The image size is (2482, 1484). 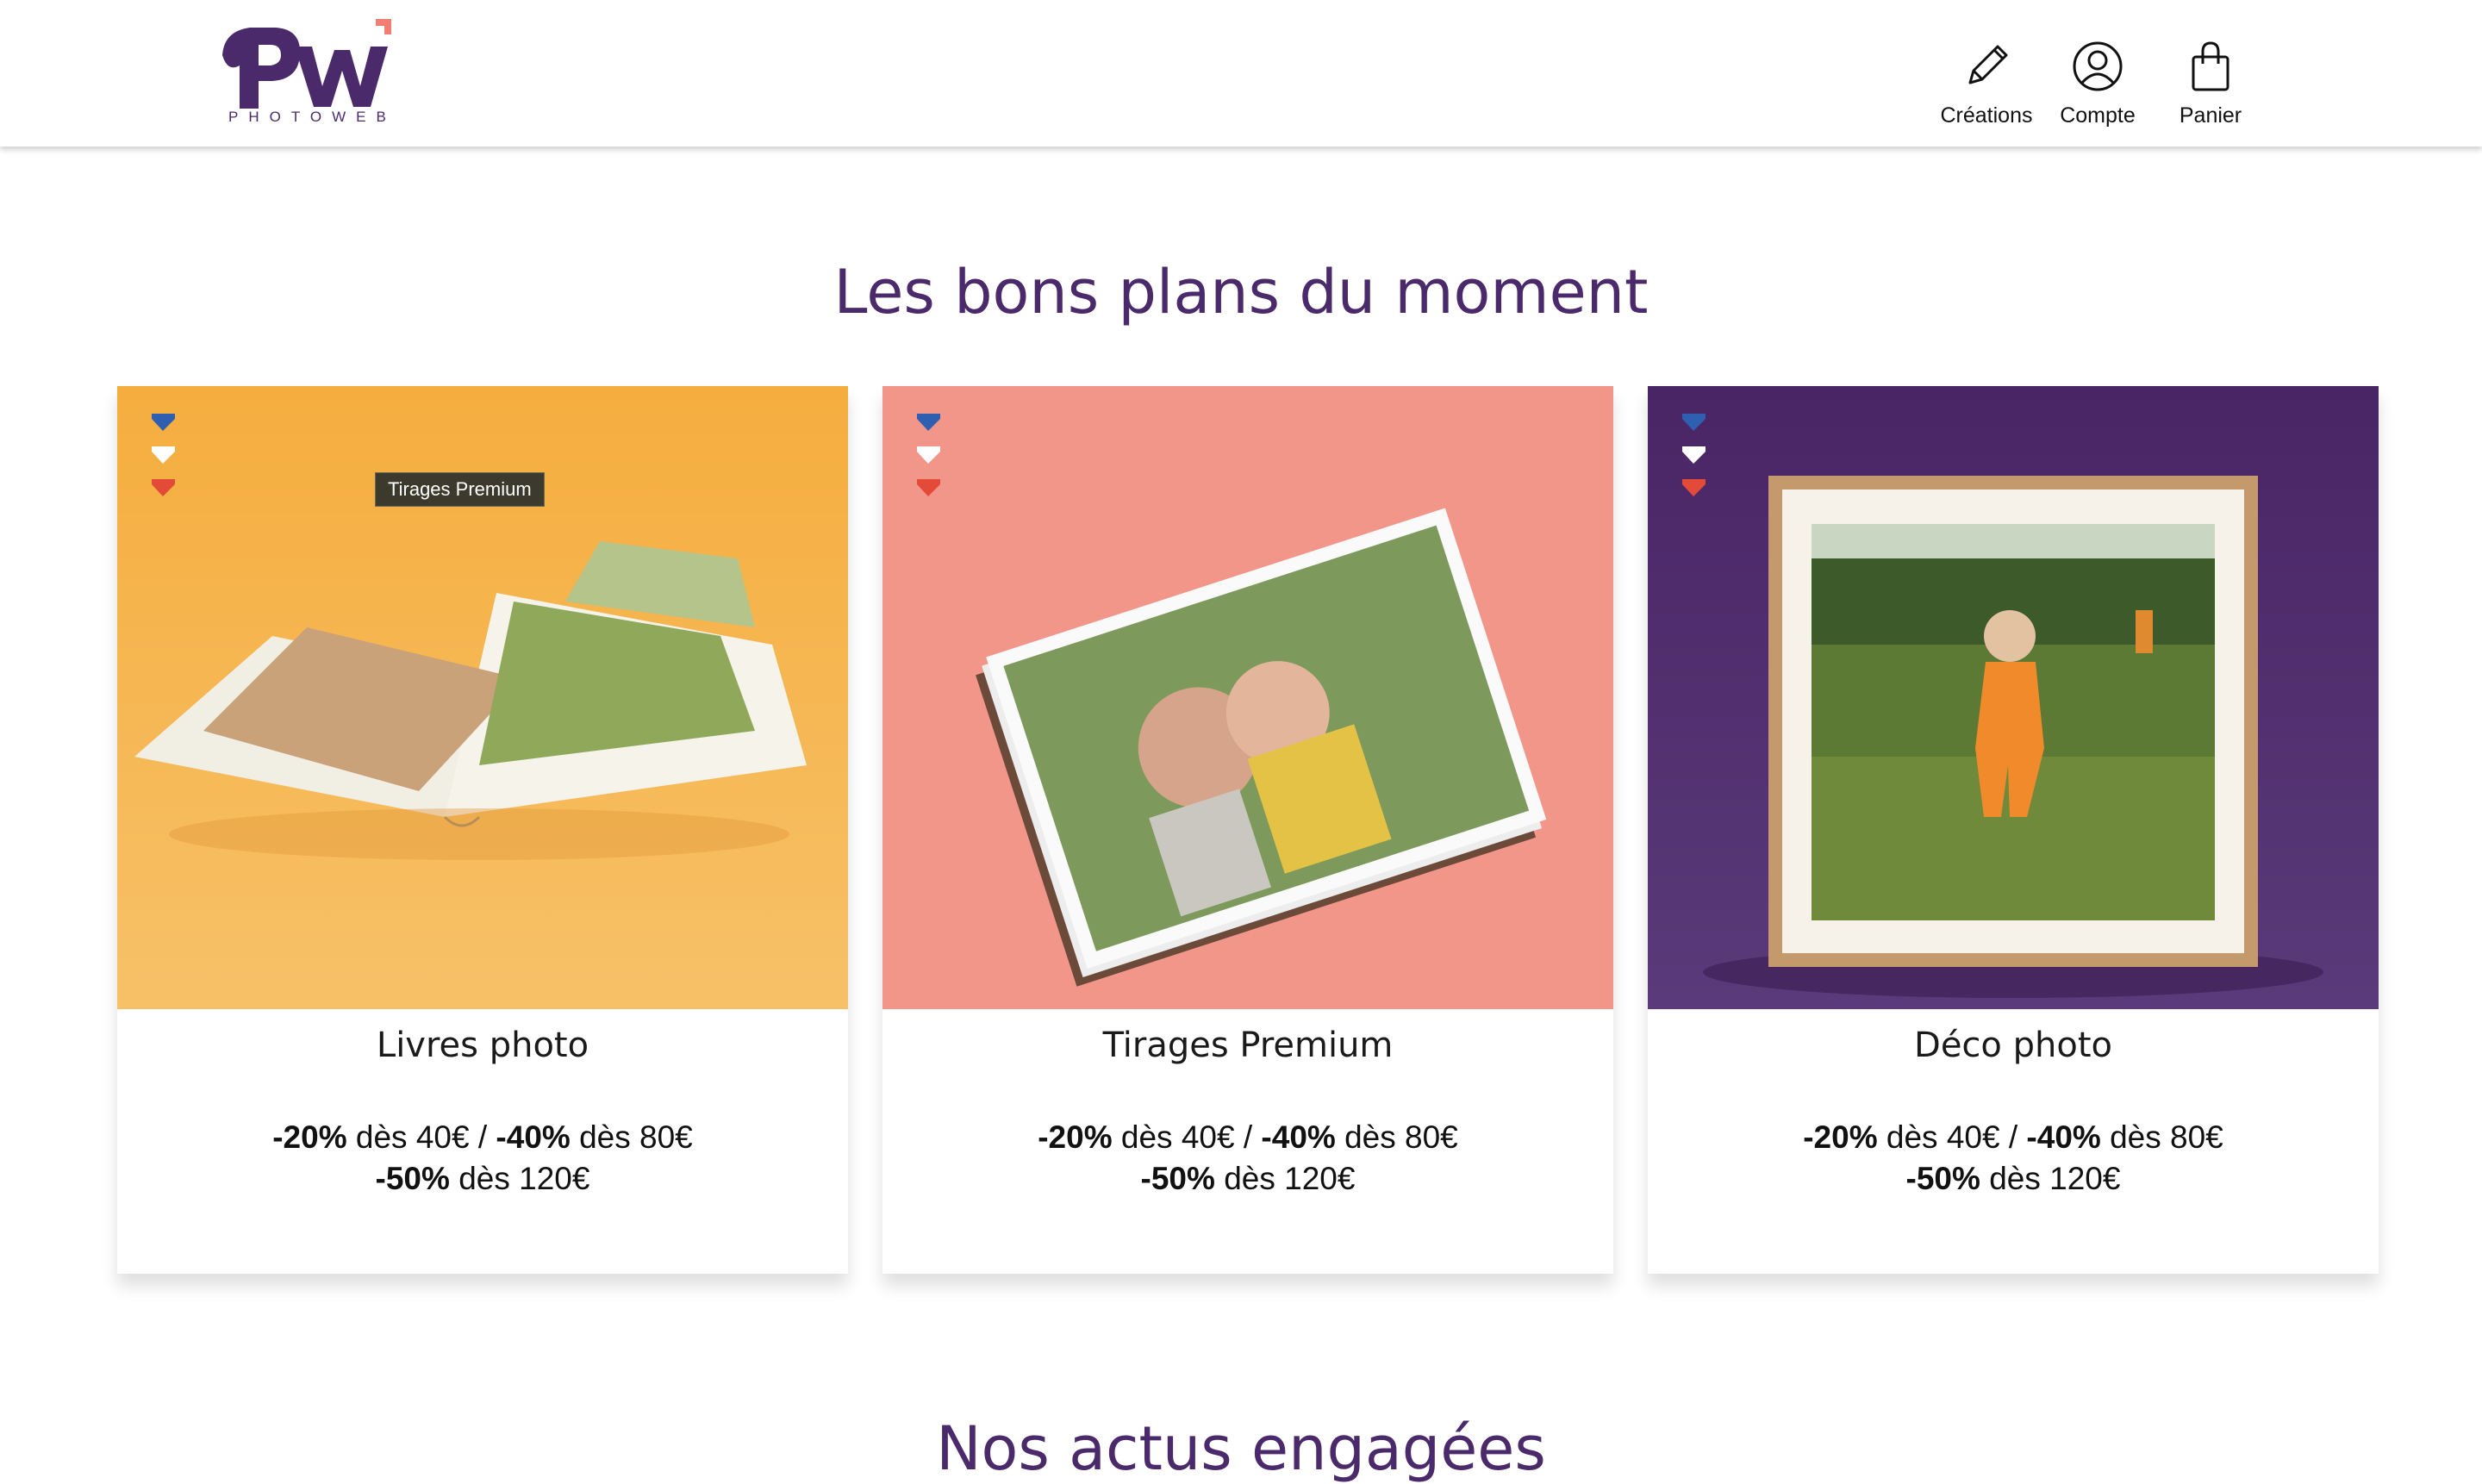 I want to click on tooltip: Tirages Premium, so click(x=460, y=490).